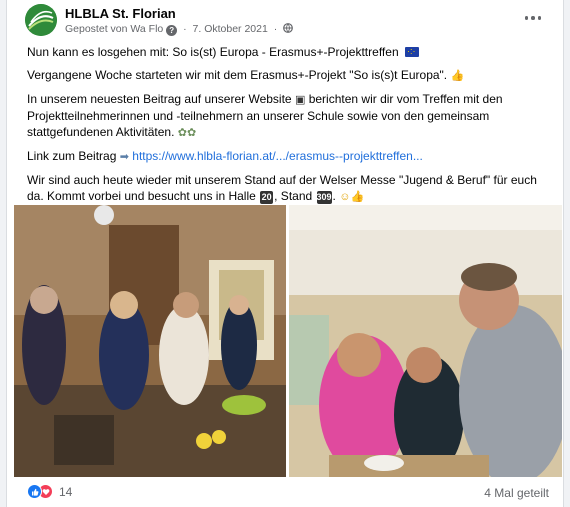  What do you see at coordinates (533, 18) in the screenshot?
I see `more-options-button` at bounding box center [533, 18].